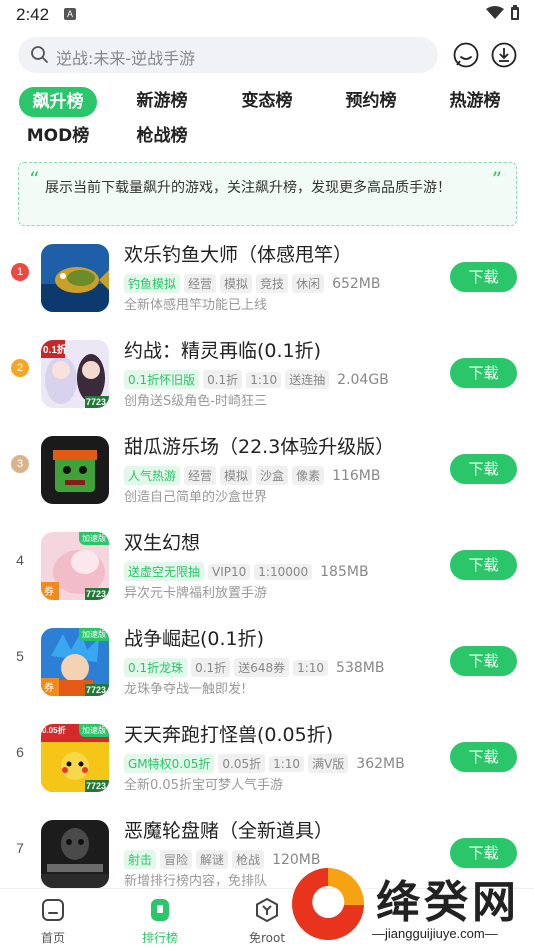 The height and width of the screenshot is (951, 534). What do you see at coordinates (176, 859) in the screenshot?
I see `tag: 冒险` at bounding box center [176, 859].